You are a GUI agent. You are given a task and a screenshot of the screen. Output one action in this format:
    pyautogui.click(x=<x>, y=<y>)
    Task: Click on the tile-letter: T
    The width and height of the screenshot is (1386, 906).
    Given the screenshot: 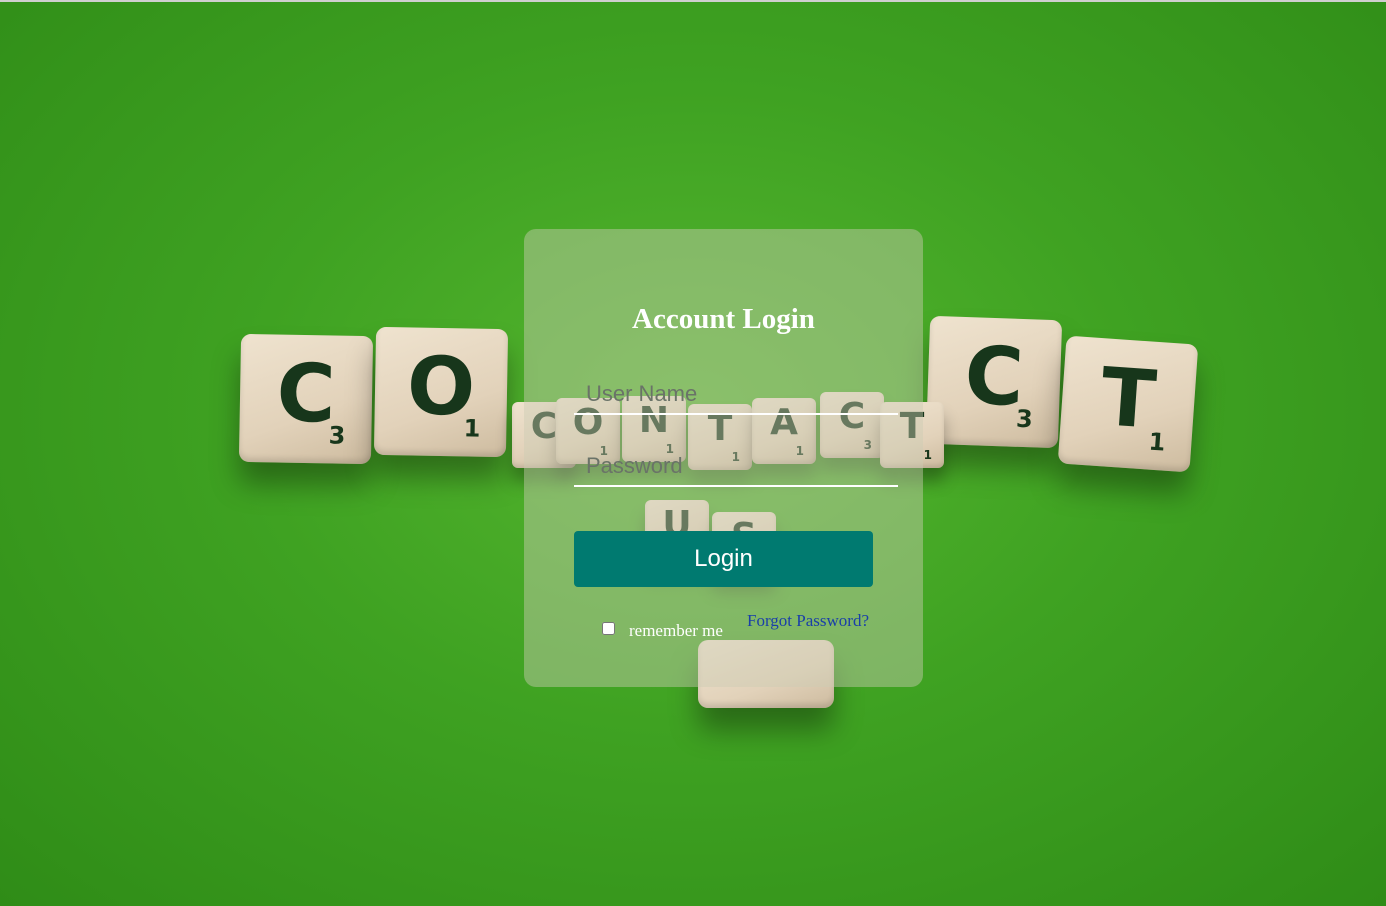 What is the action you would take?
    pyautogui.click(x=1128, y=398)
    